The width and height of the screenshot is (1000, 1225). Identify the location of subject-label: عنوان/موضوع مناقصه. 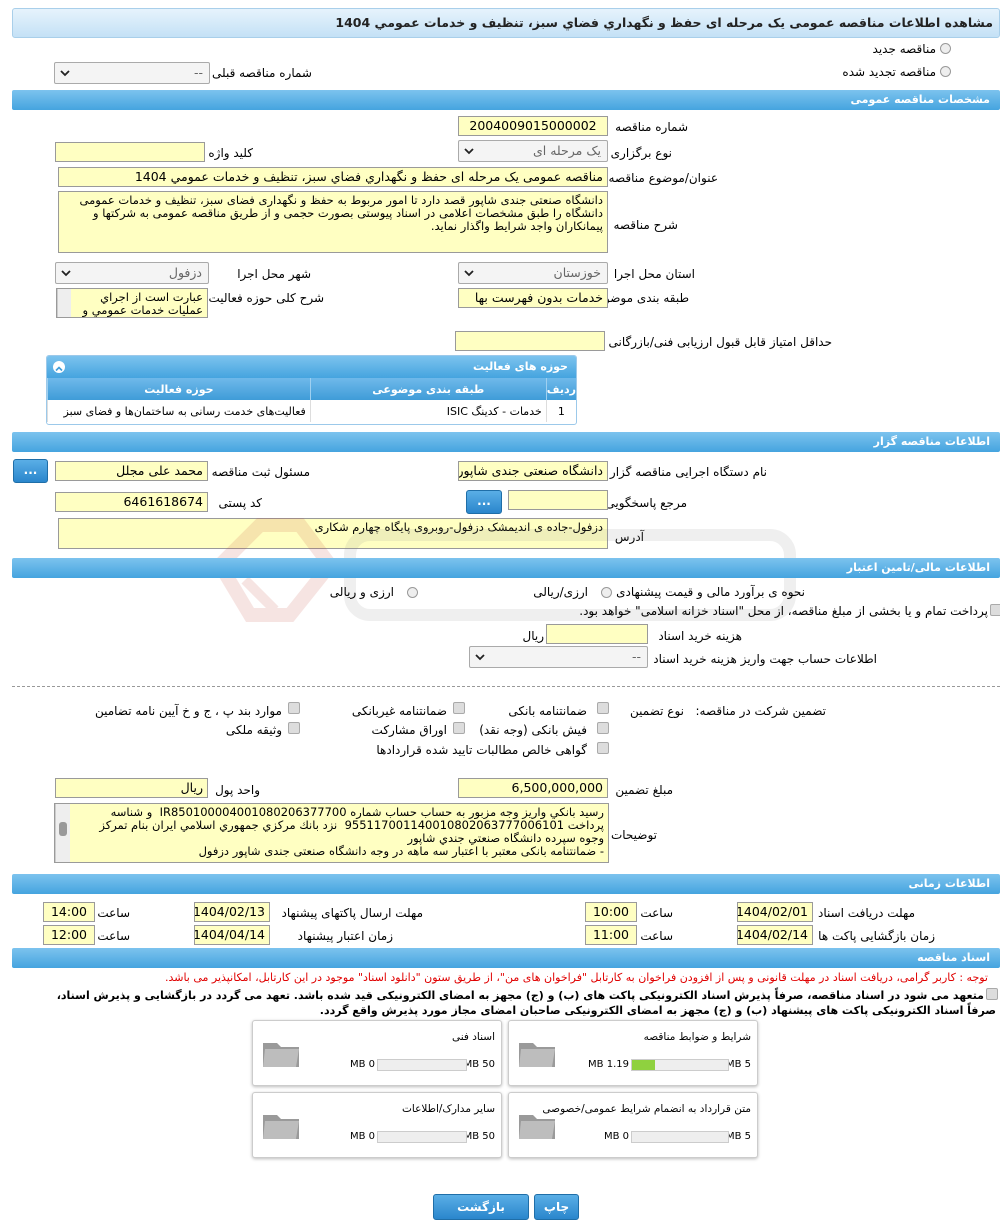
(663, 178).